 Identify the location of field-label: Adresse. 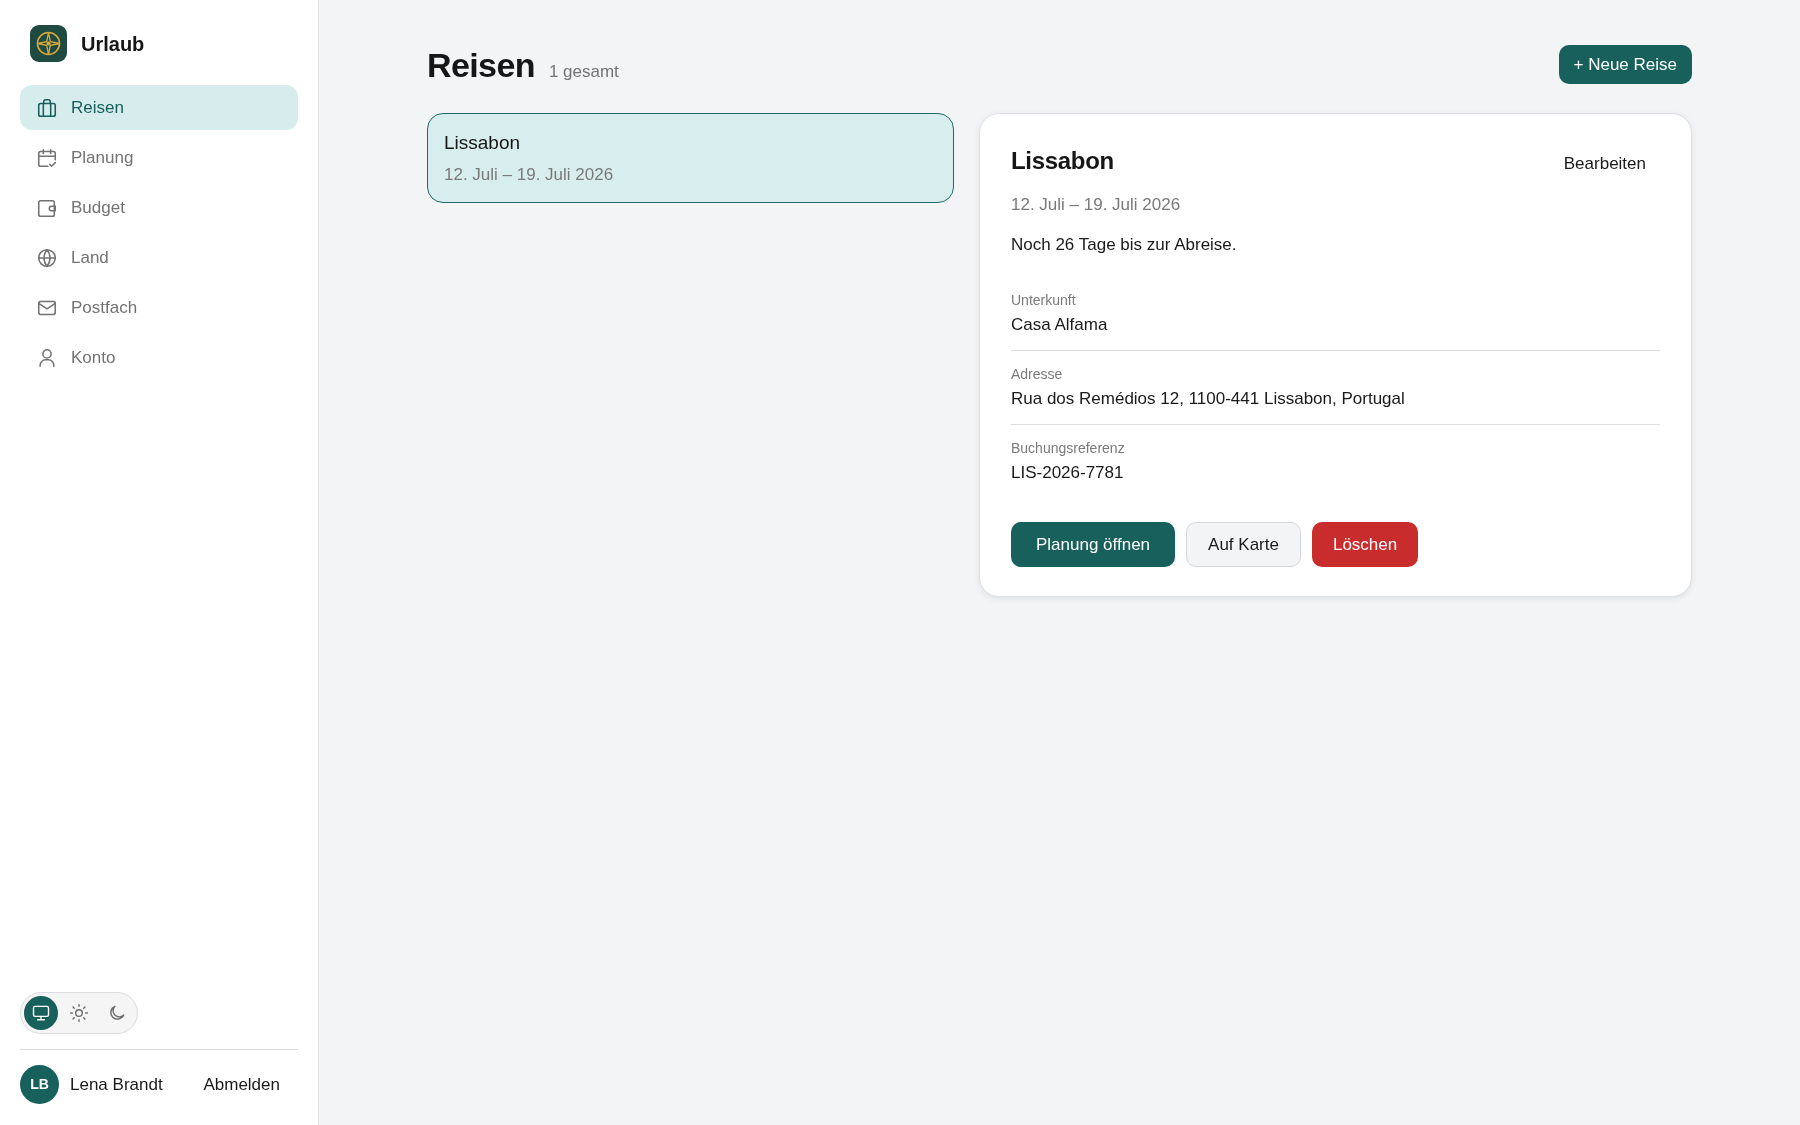
(1037, 374).